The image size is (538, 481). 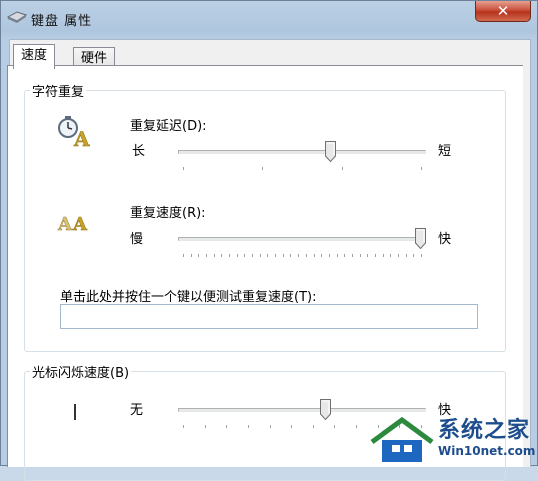 I want to click on repeat-delay-icon: A, so click(x=74, y=133).